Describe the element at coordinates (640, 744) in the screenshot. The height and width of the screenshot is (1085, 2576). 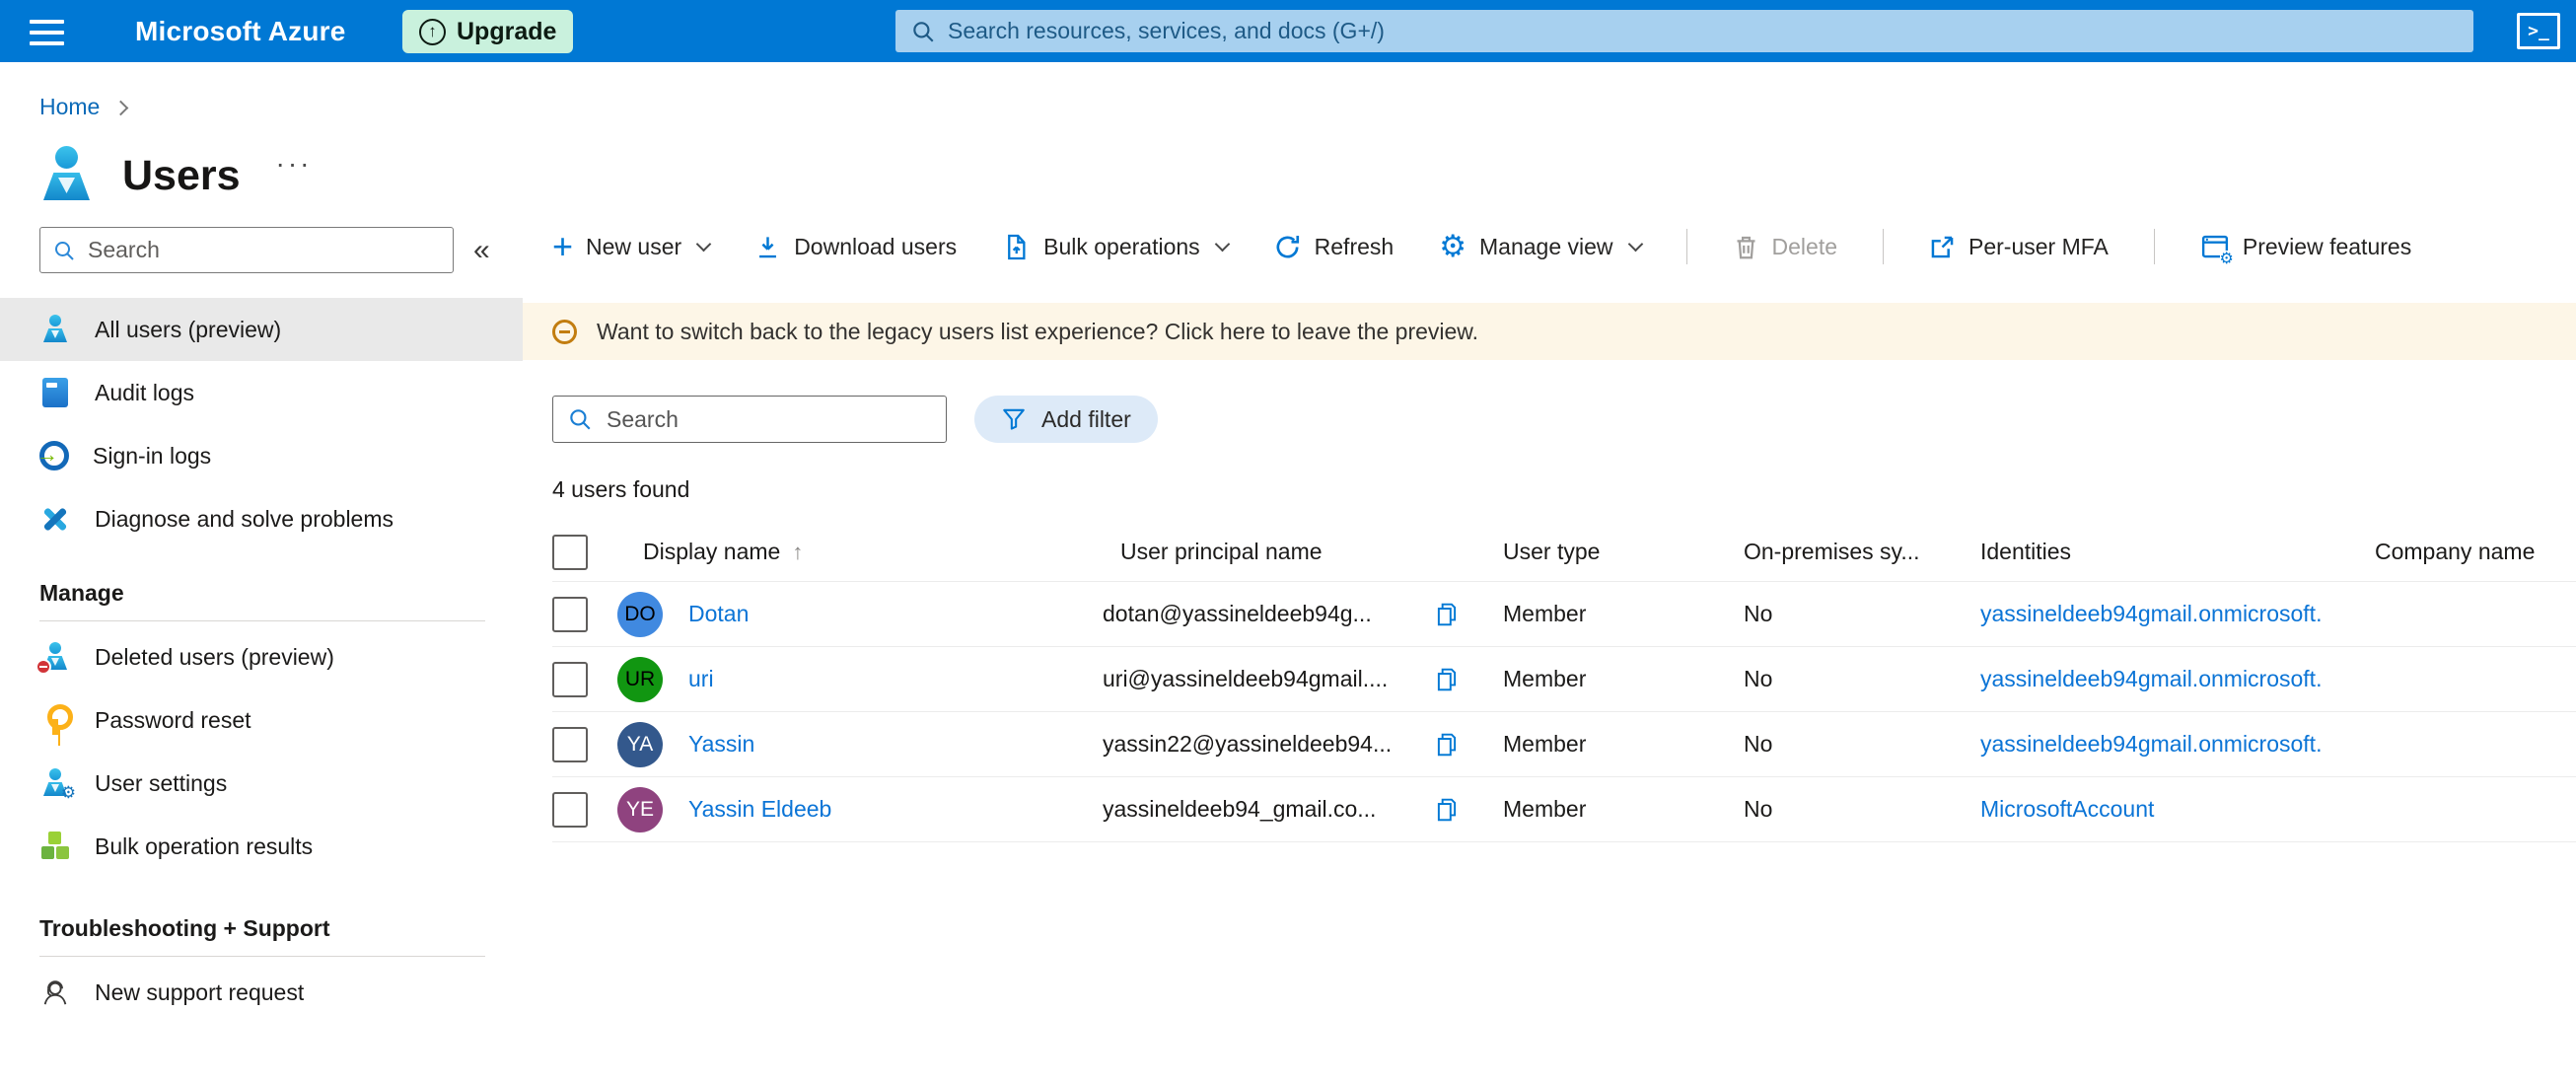
I see `avatar: YA` at that location.